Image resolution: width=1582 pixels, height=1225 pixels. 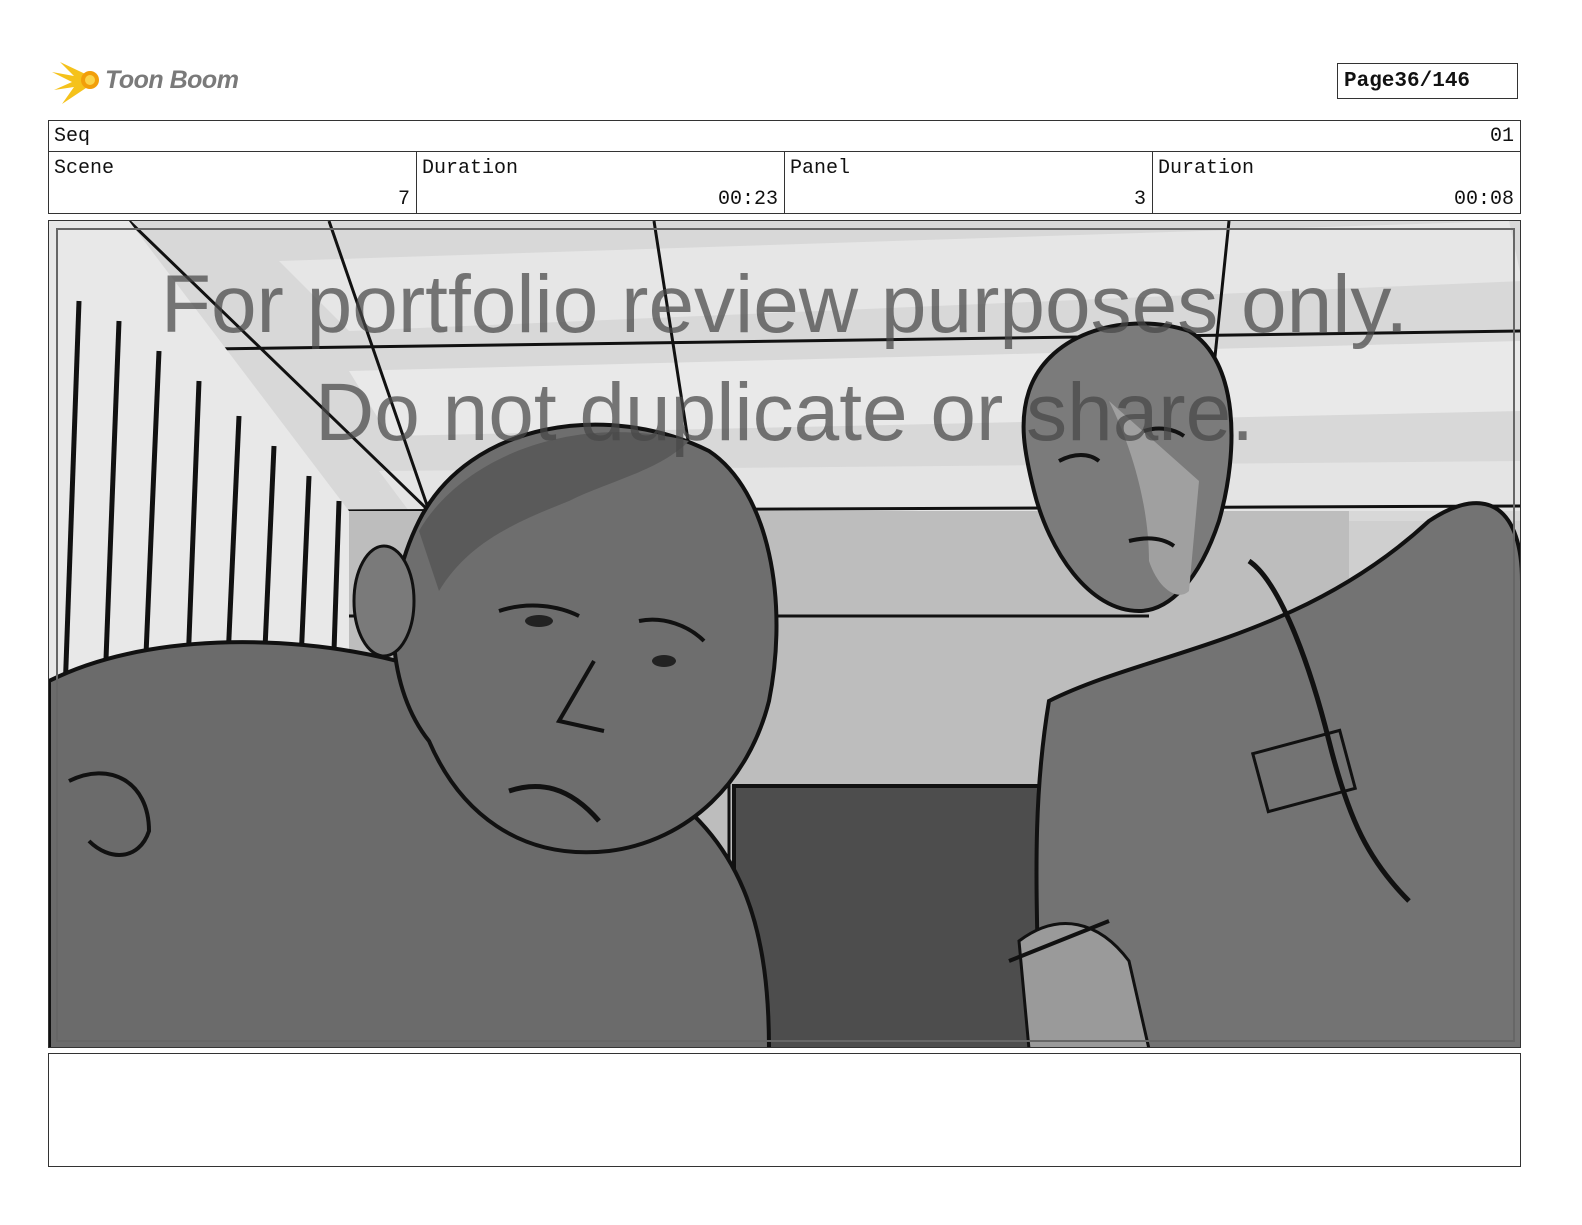 I want to click on seq-value: 01, so click(x=1501, y=136).